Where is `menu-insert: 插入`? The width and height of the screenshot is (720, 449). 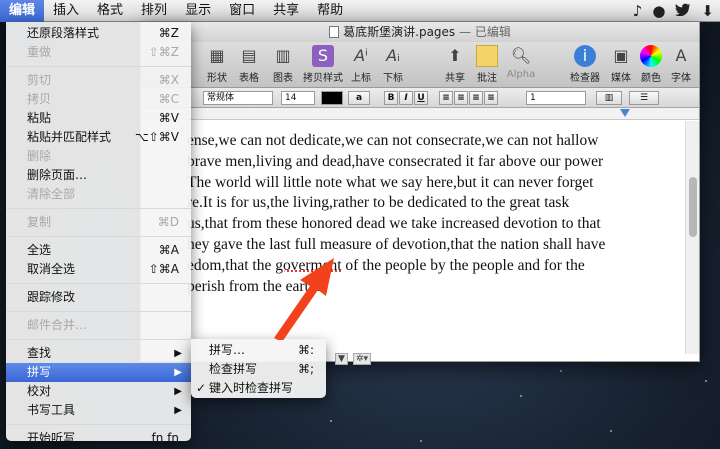 menu-insert: 插入 is located at coordinates (66, 11).